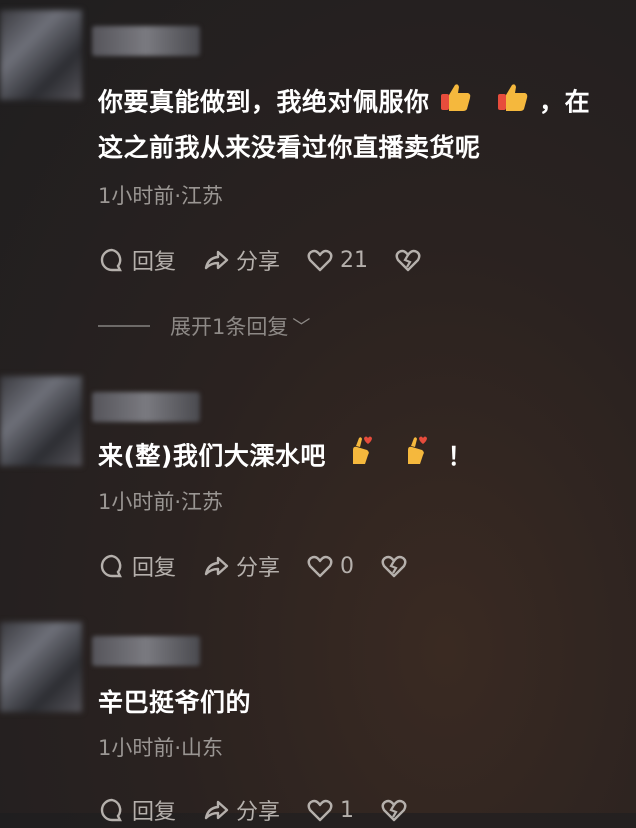 This screenshot has width=636, height=828. I want to click on like-count: 21, so click(354, 260).